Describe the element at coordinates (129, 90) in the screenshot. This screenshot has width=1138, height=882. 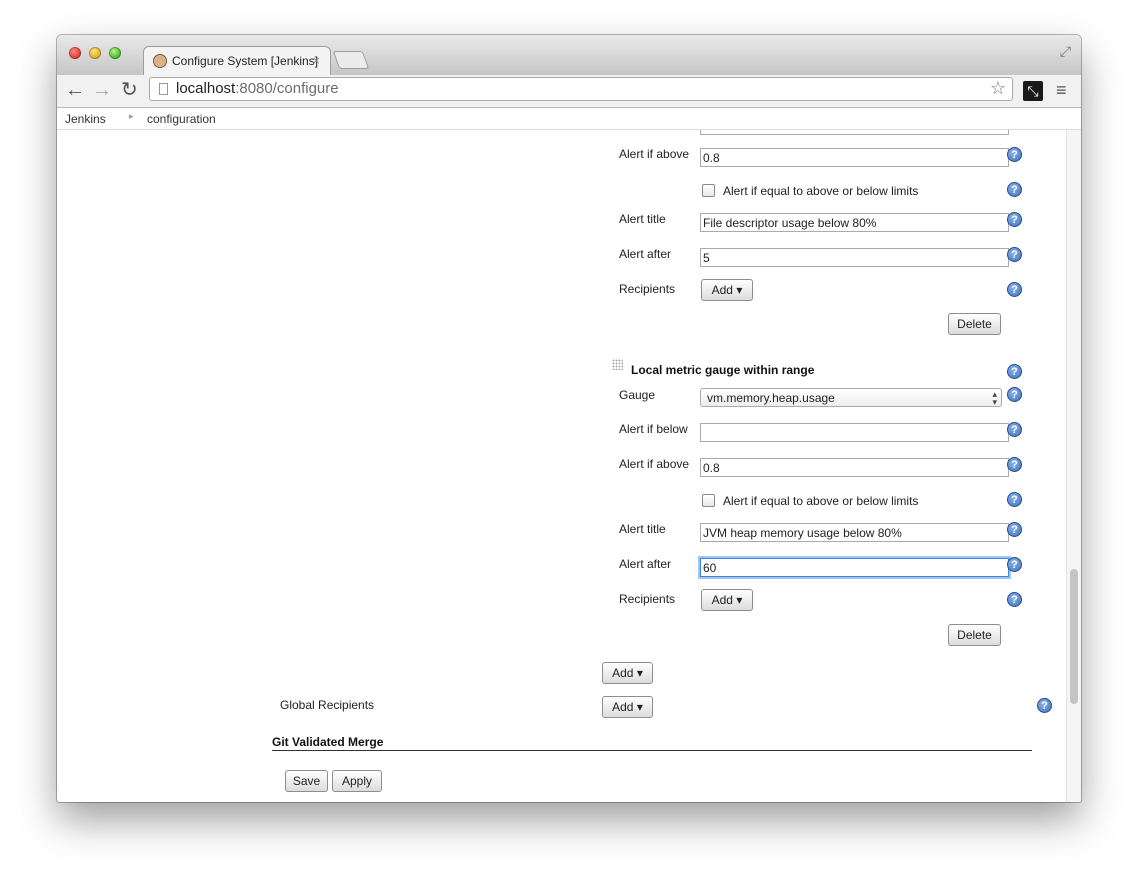
I see `reload-icon: ↻` at that location.